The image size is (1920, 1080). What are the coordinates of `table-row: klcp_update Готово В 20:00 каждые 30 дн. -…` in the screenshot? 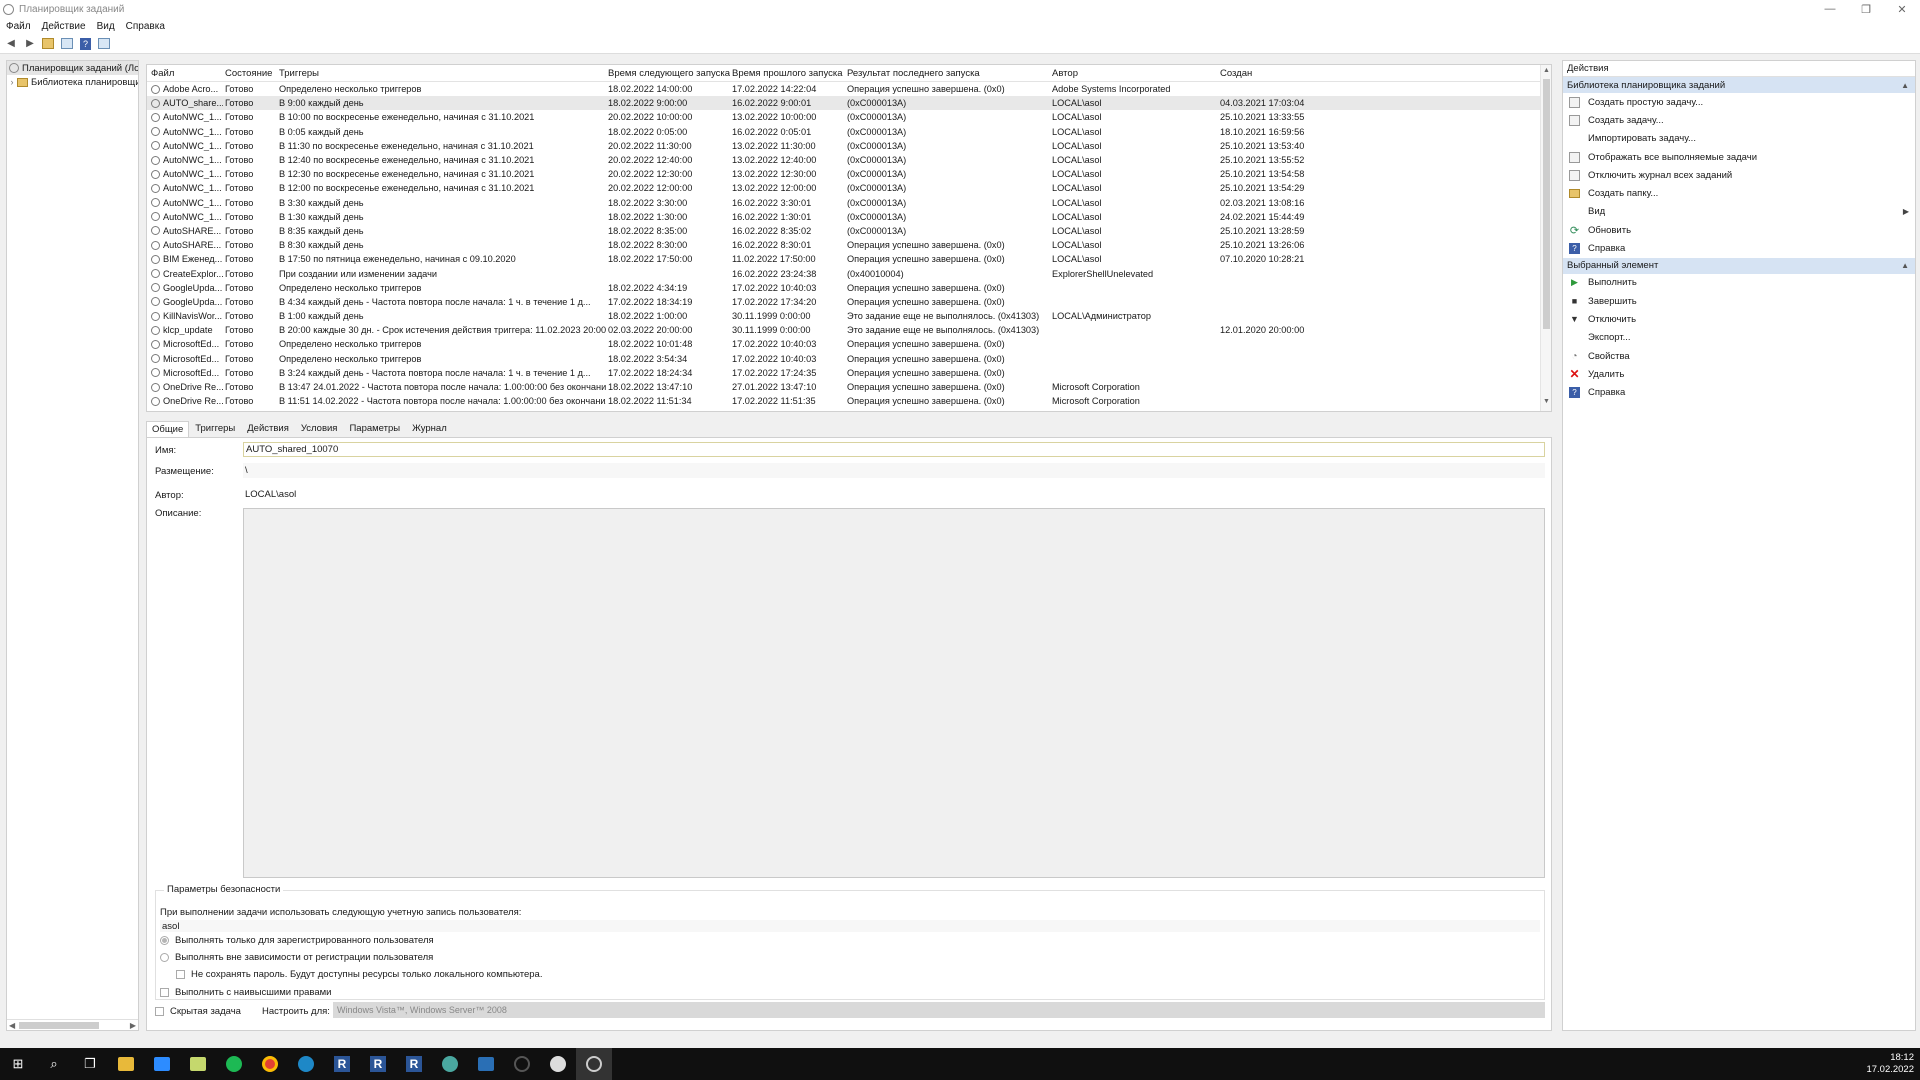 It's located at (849, 330).